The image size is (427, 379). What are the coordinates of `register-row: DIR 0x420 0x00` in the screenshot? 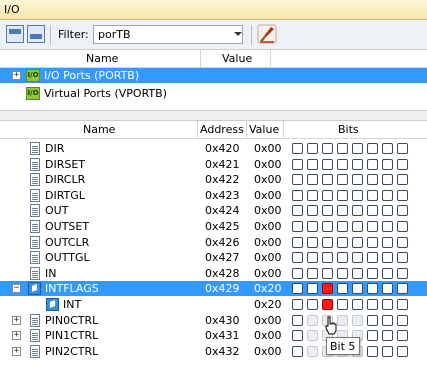 It's located at (213, 148).